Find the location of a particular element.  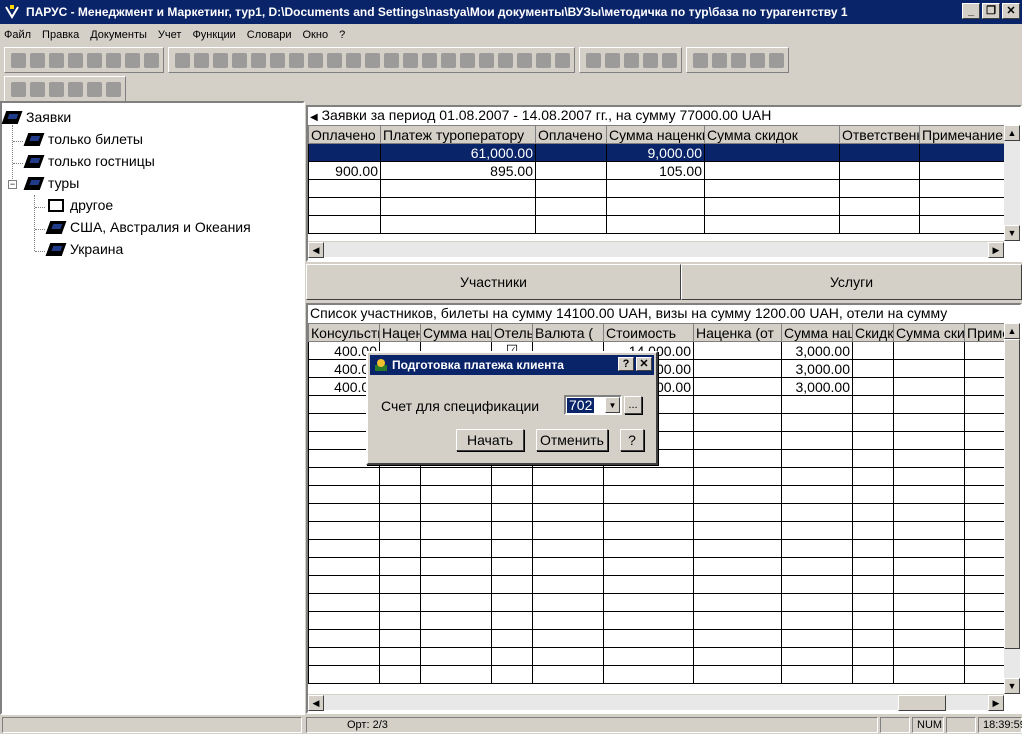

cell: 895.00 is located at coordinates (458, 170).